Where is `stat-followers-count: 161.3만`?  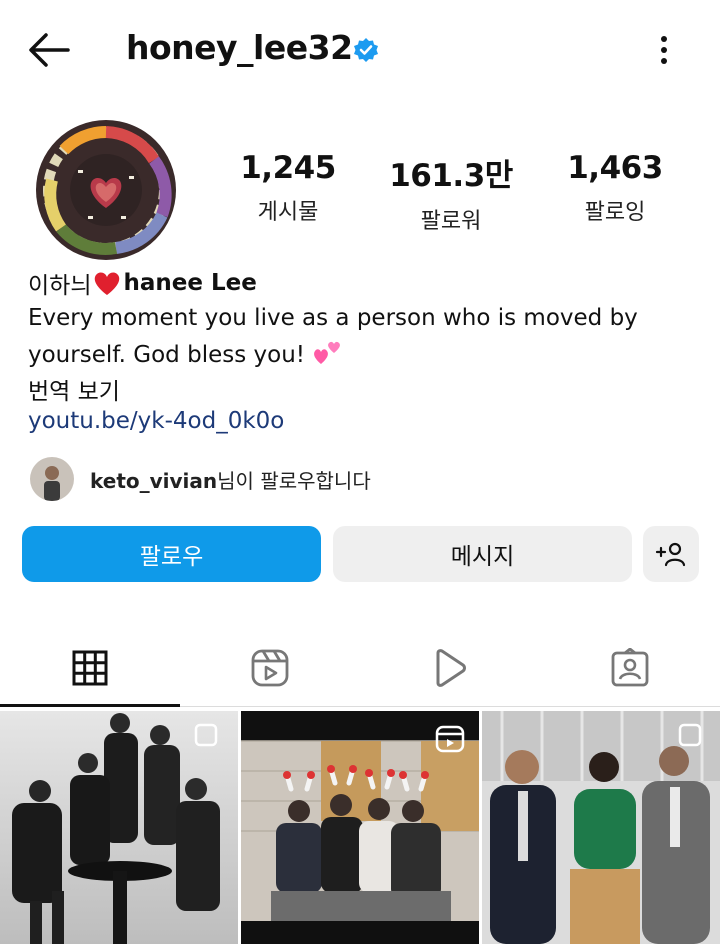
stat-followers-count: 161.3만 is located at coordinates (451, 176).